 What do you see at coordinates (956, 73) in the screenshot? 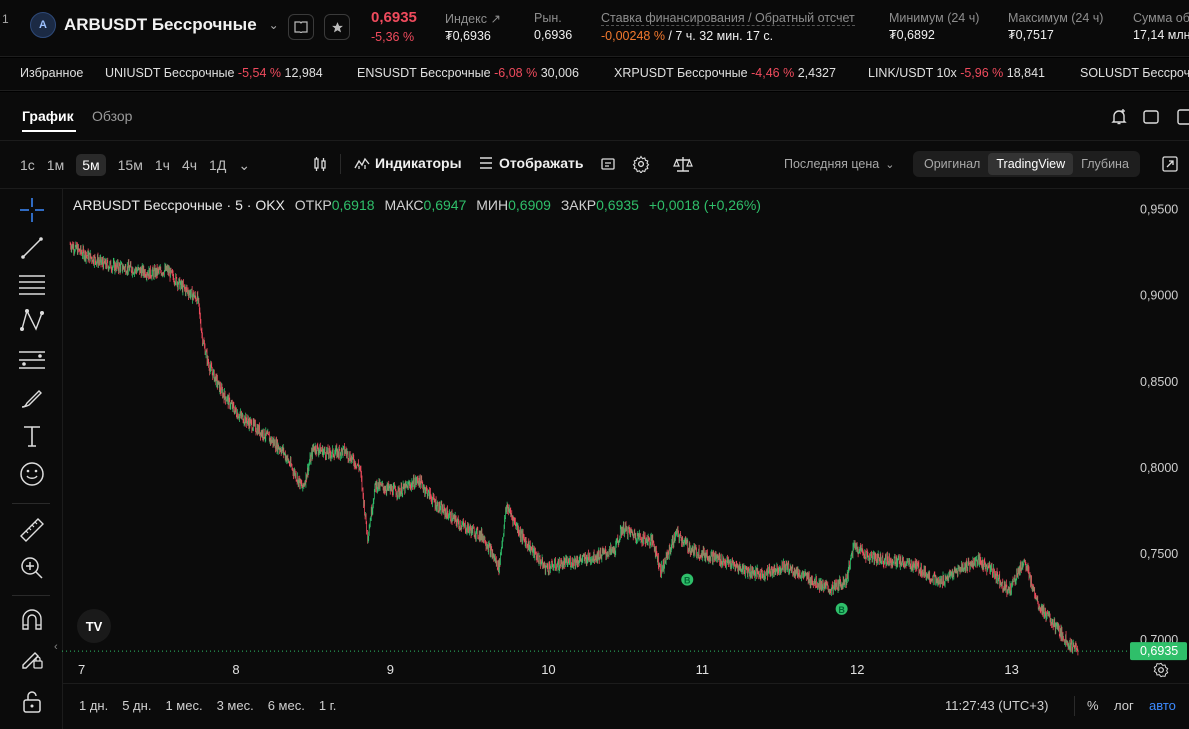
I see `ticker-item: LINK/USDT 10x -5,96 % 18,841` at bounding box center [956, 73].